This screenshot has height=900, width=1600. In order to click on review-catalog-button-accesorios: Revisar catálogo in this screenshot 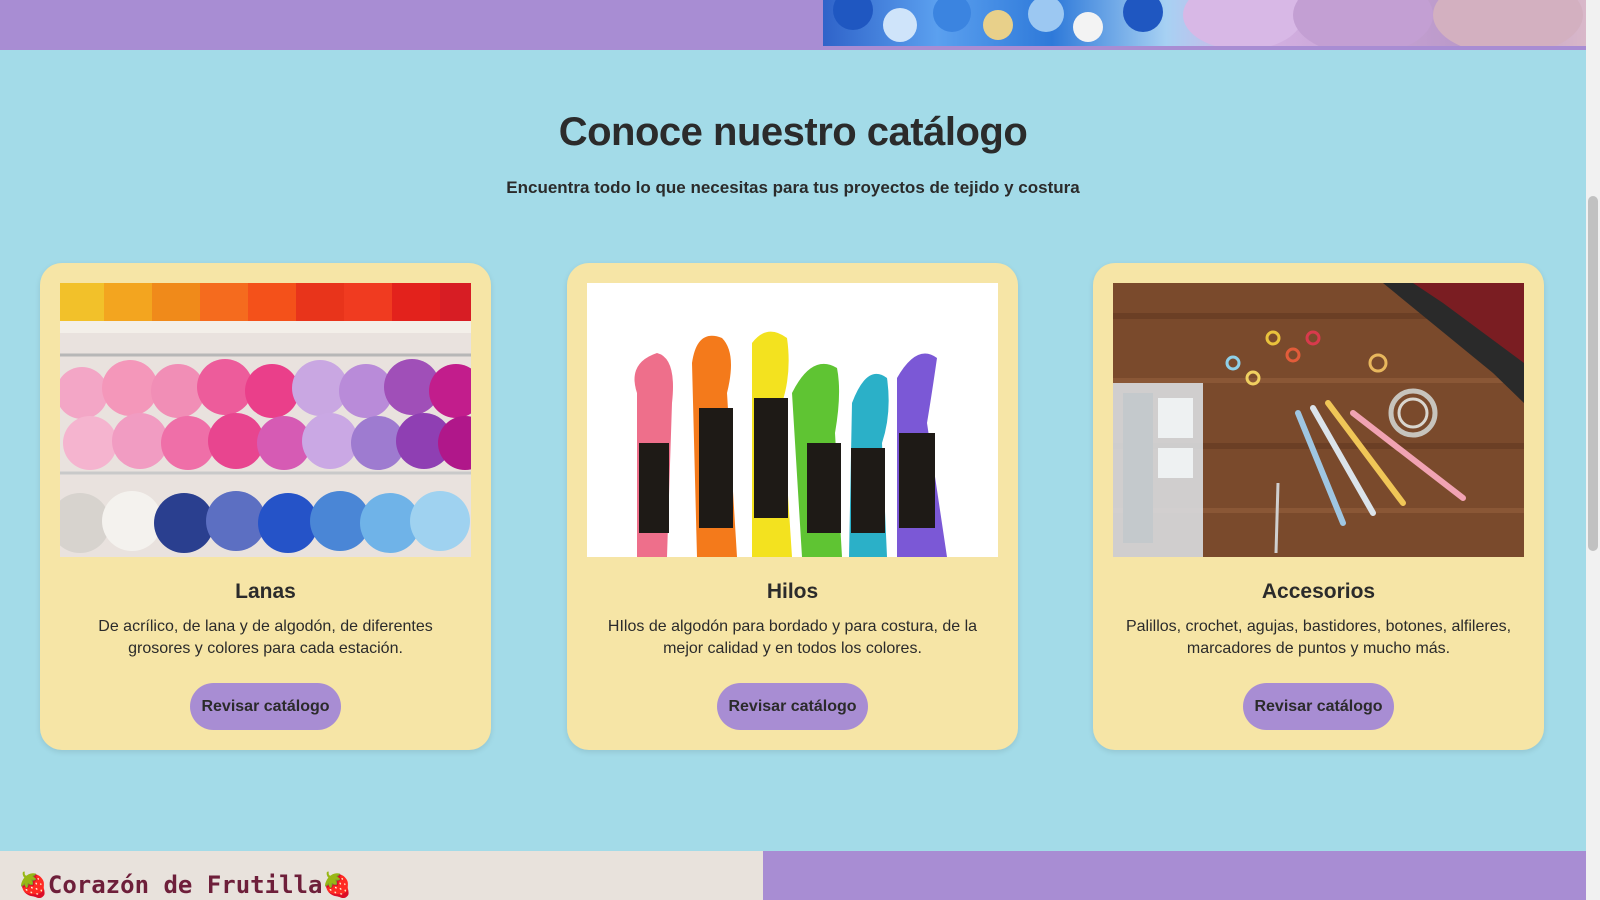, I will do `click(1318, 706)`.